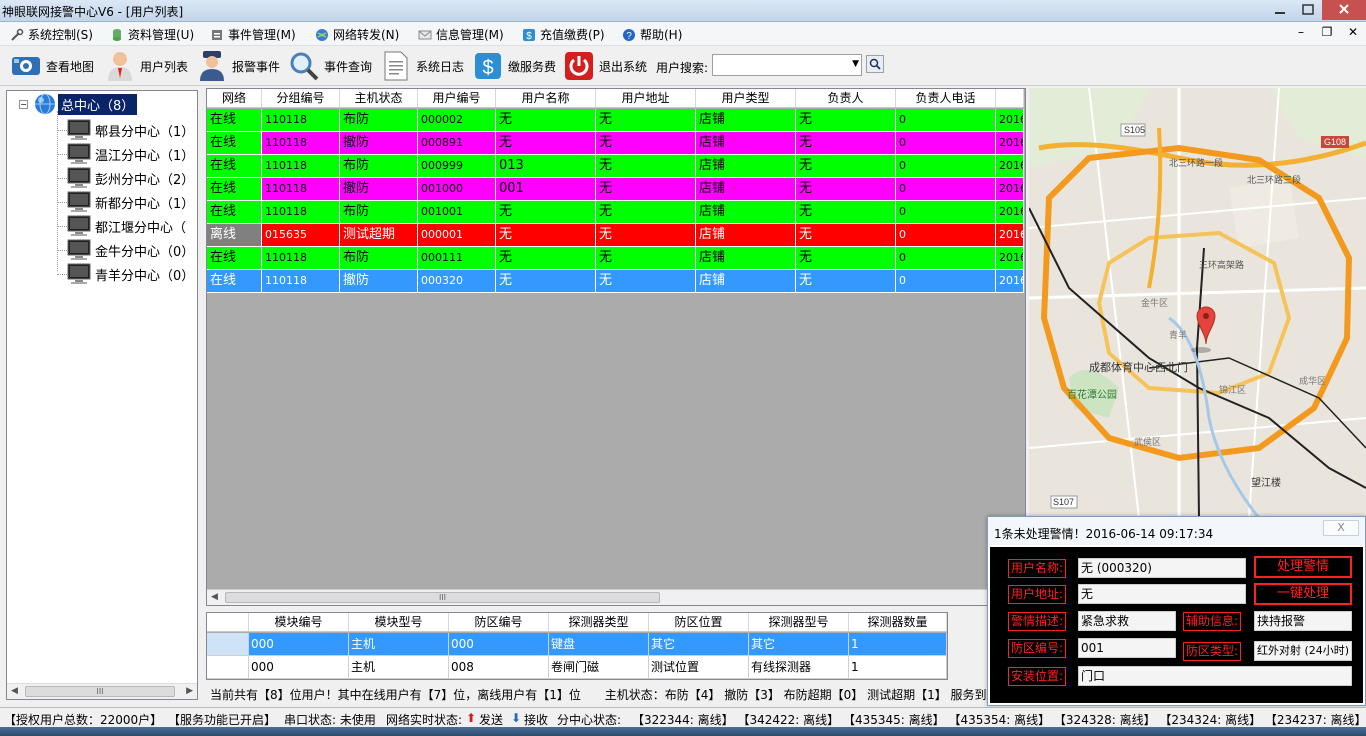  What do you see at coordinates (253, 34) in the screenshot?
I see `menu-event-management: 事件管理(M)` at bounding box center [253, 34].